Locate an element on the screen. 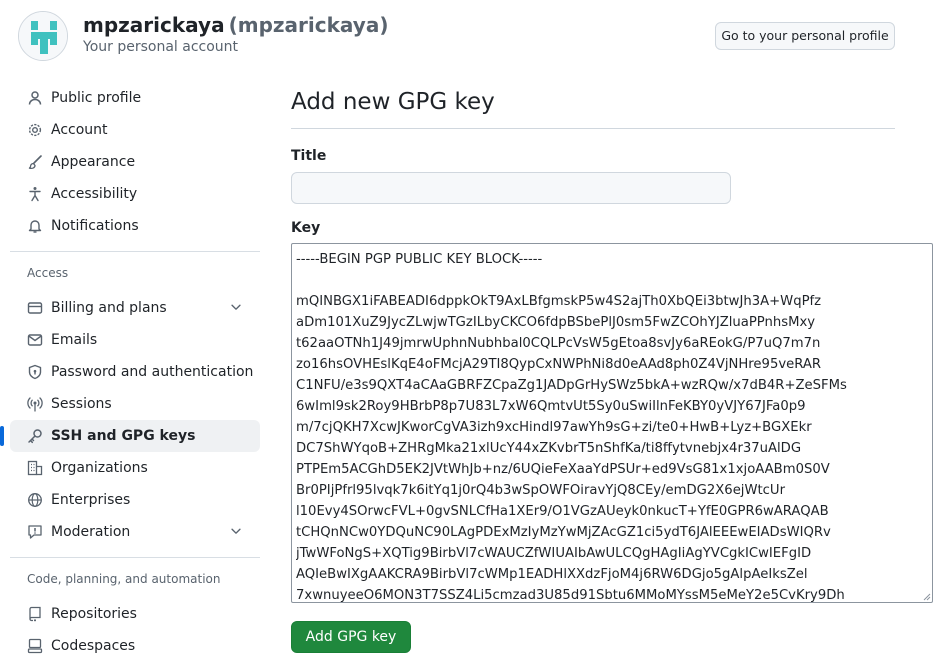  sidebar-item-label: Organizations is located at coordinates (99, 468).